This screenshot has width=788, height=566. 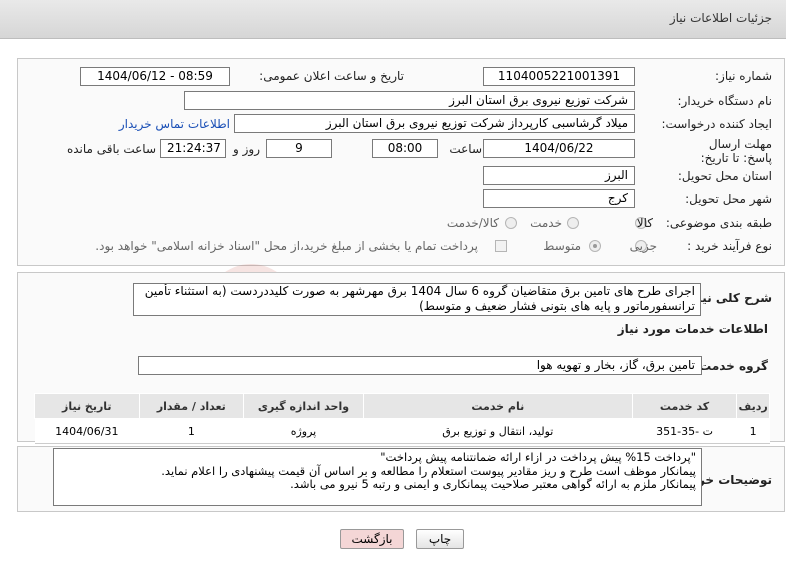 I want to click on back-button: بازگشت, so click(x=372, y=539).